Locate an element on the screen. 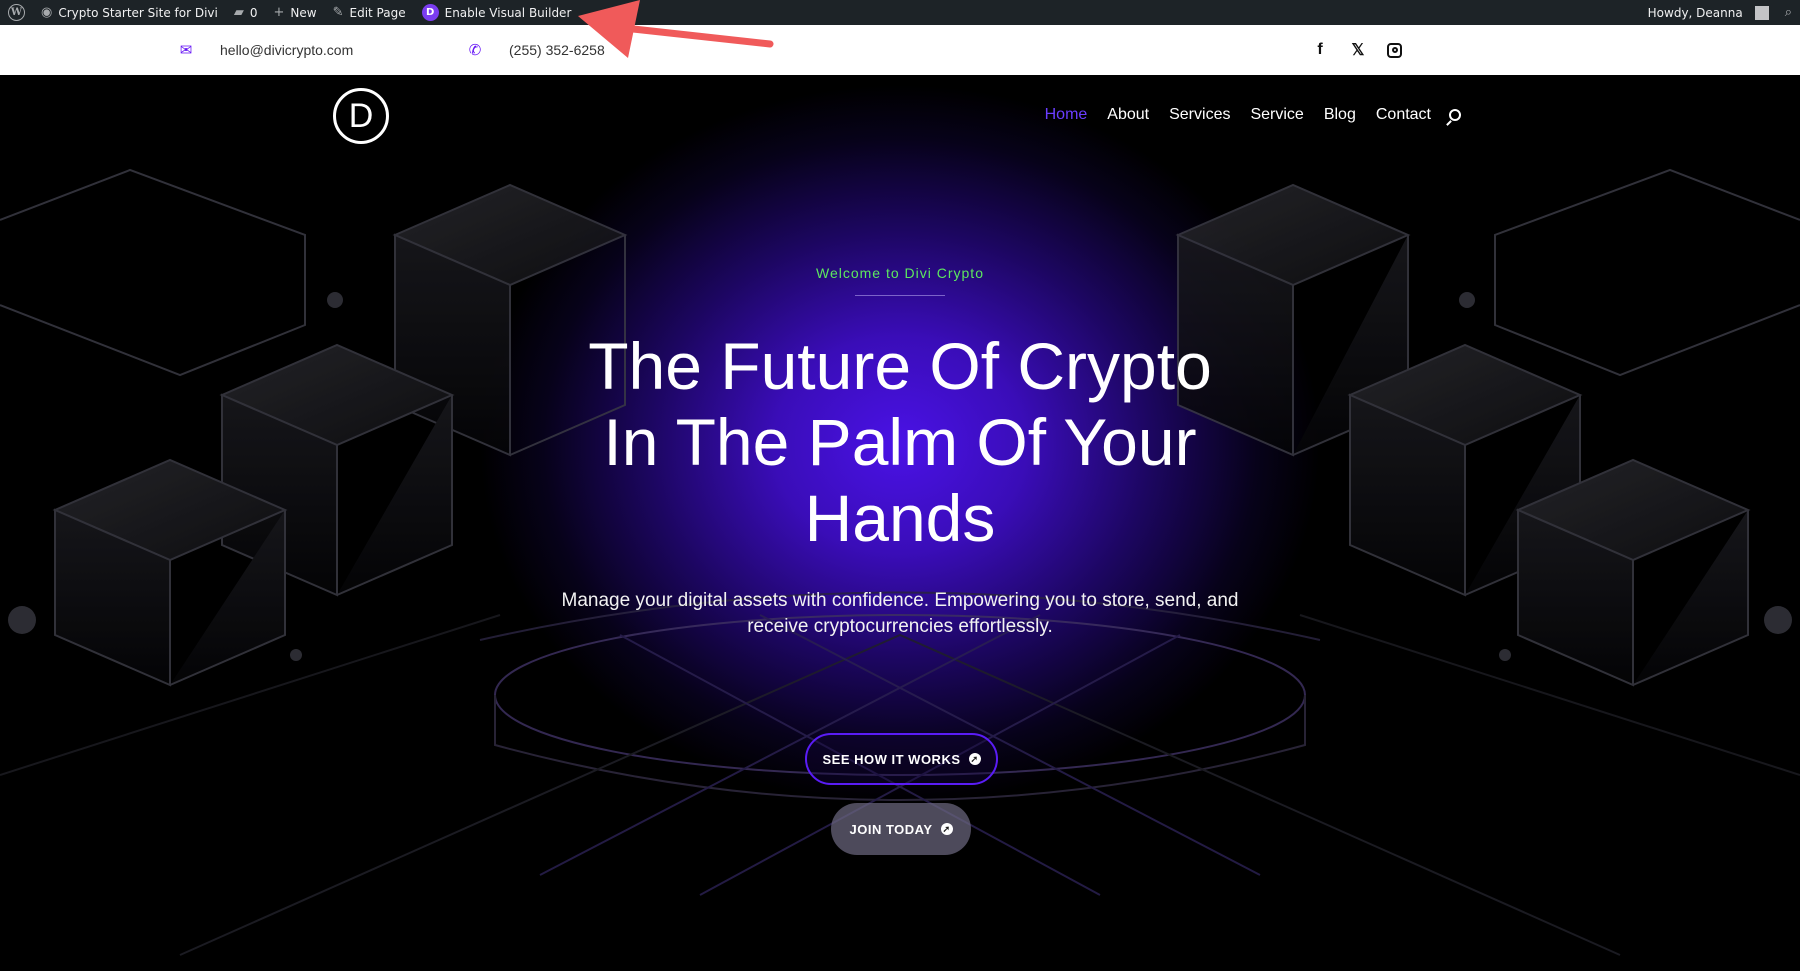  site-logo: D is located at coordinates (361, 116).